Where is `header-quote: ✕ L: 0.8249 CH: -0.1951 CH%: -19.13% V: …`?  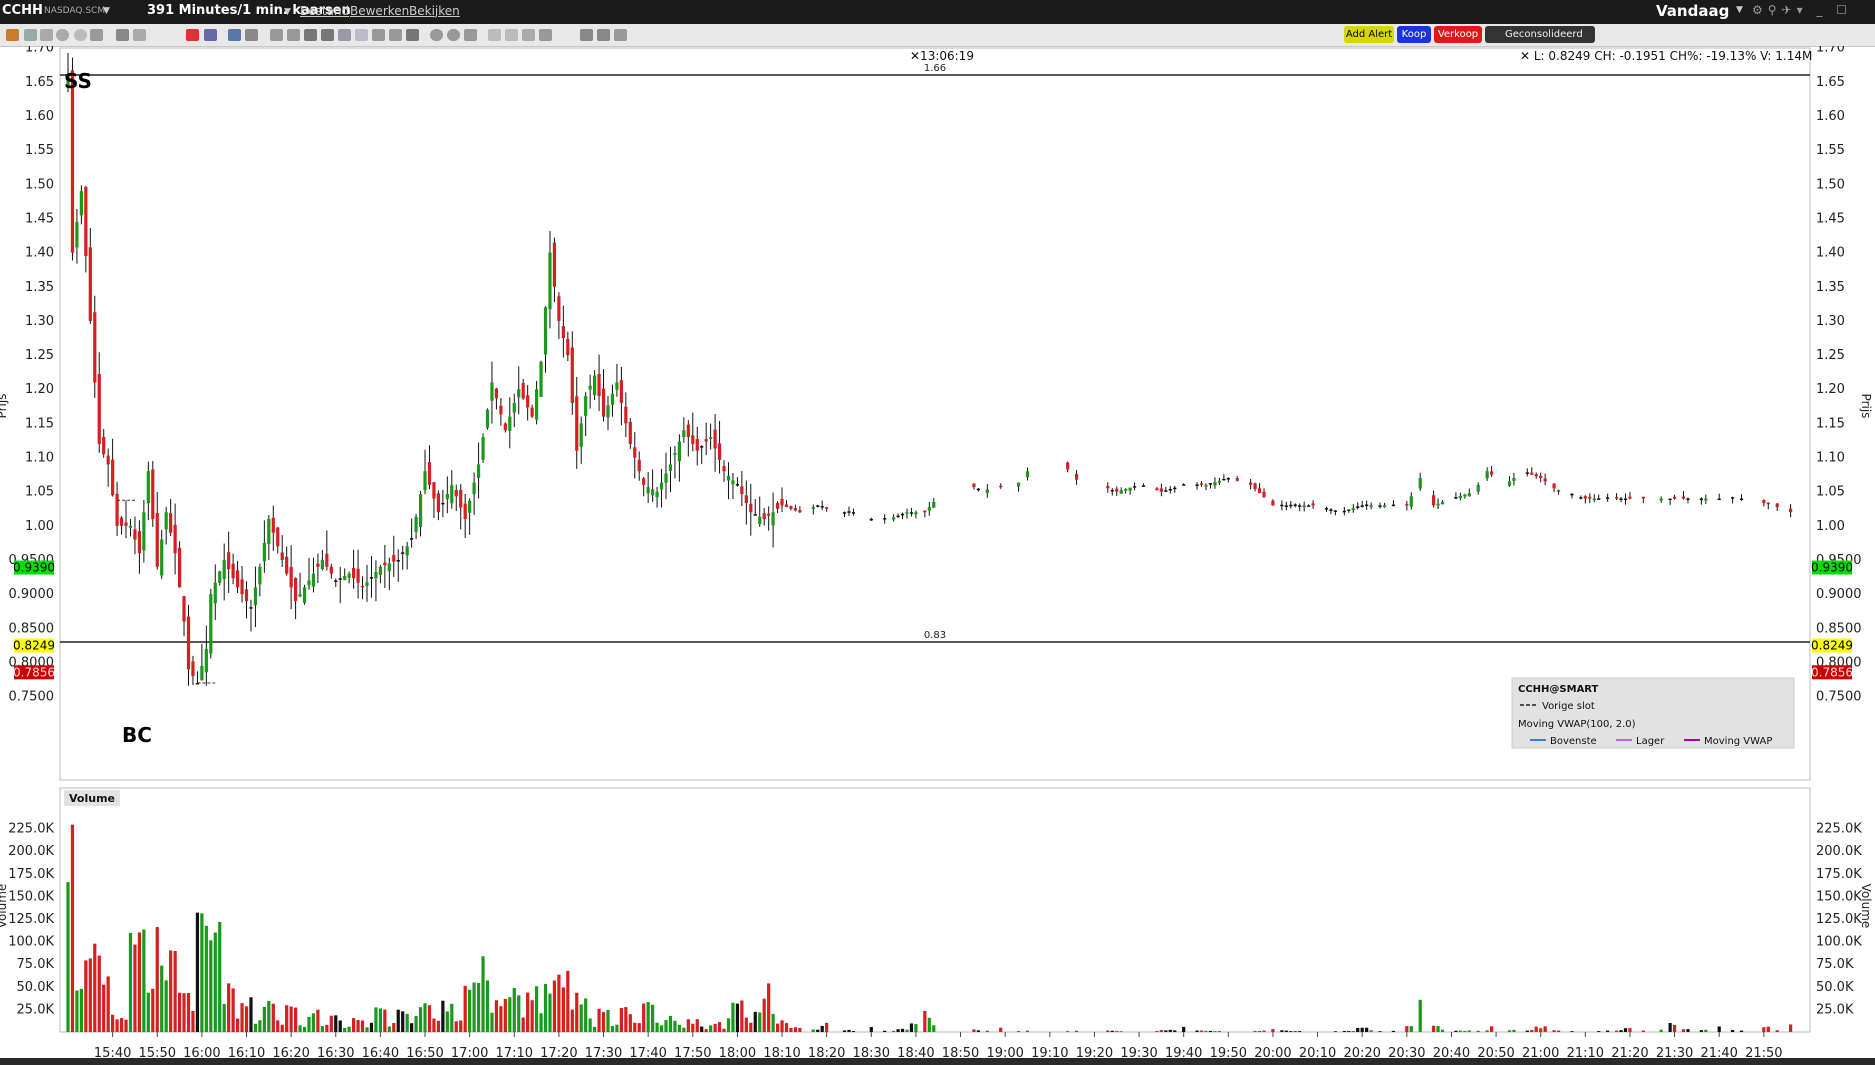
header-quote: ✕ L: 0.8249 CH: -0.1951 CH%: -19.13% V: … is located at coordinates (1666, 56).